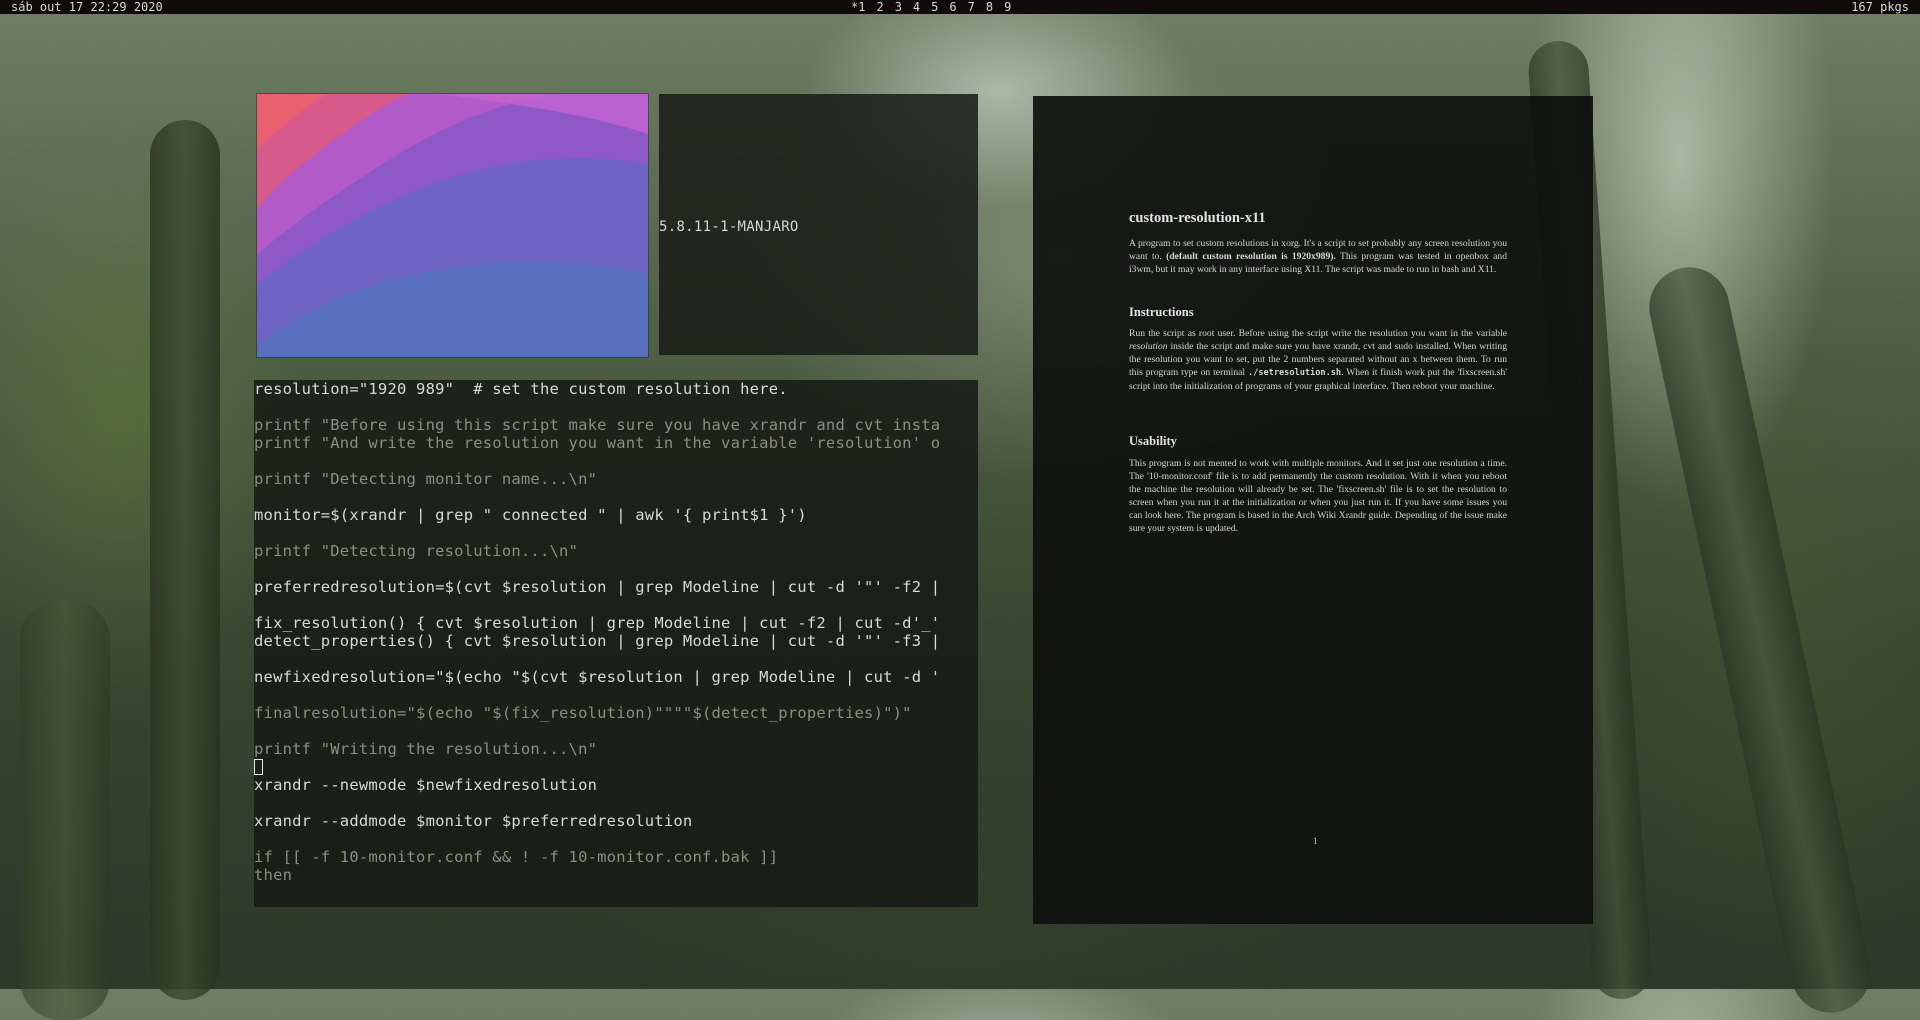  Describe the element at coordinates (1148, 346) in the screenshot. I see `instructions-italic-text: resolution` at that location.